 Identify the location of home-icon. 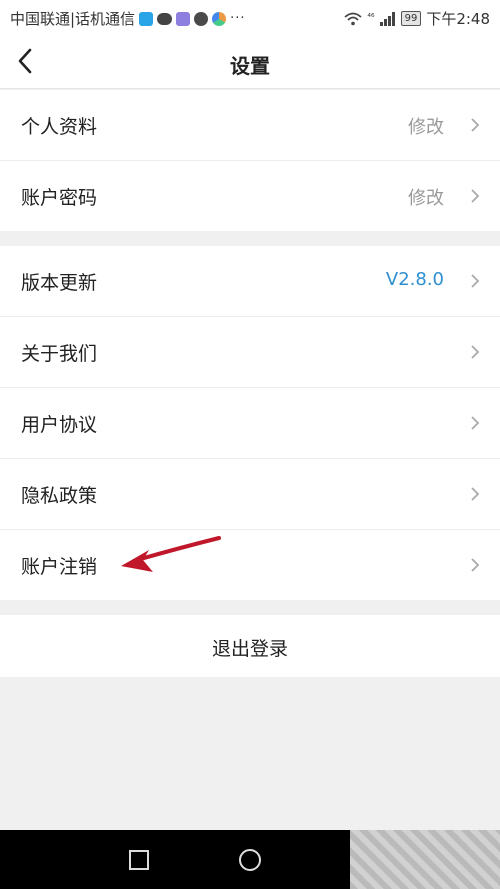
(250, 860).